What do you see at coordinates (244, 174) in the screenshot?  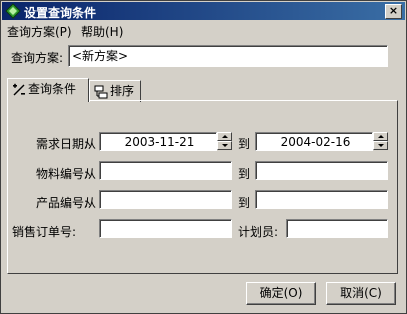 I see `material-to-label: 到` at bounding box center [244, 174].